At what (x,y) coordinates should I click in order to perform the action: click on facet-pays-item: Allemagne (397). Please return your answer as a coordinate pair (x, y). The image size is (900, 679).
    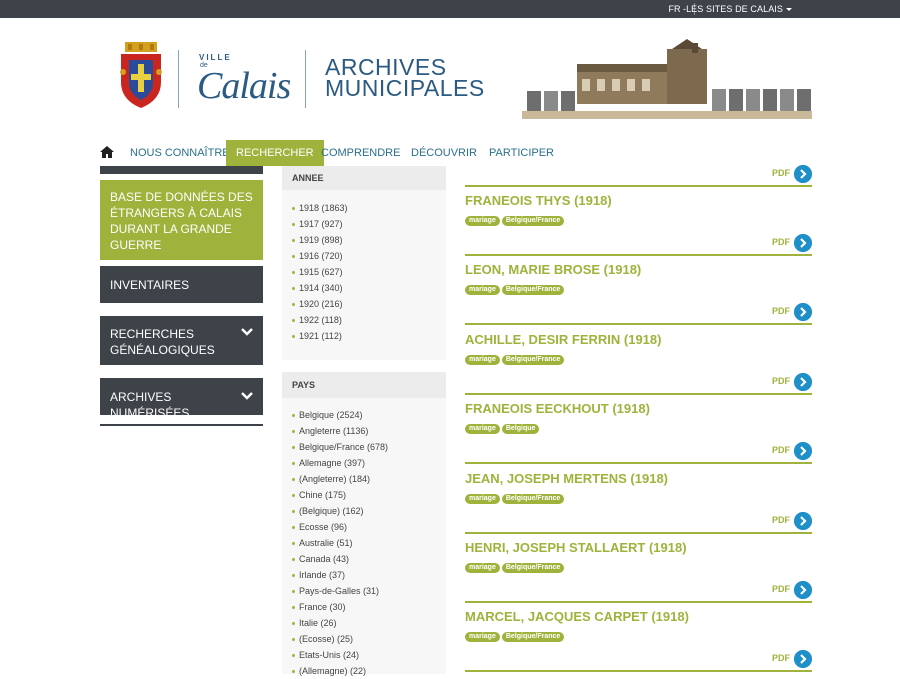
    Looking at the image, I should click on (369, 463).